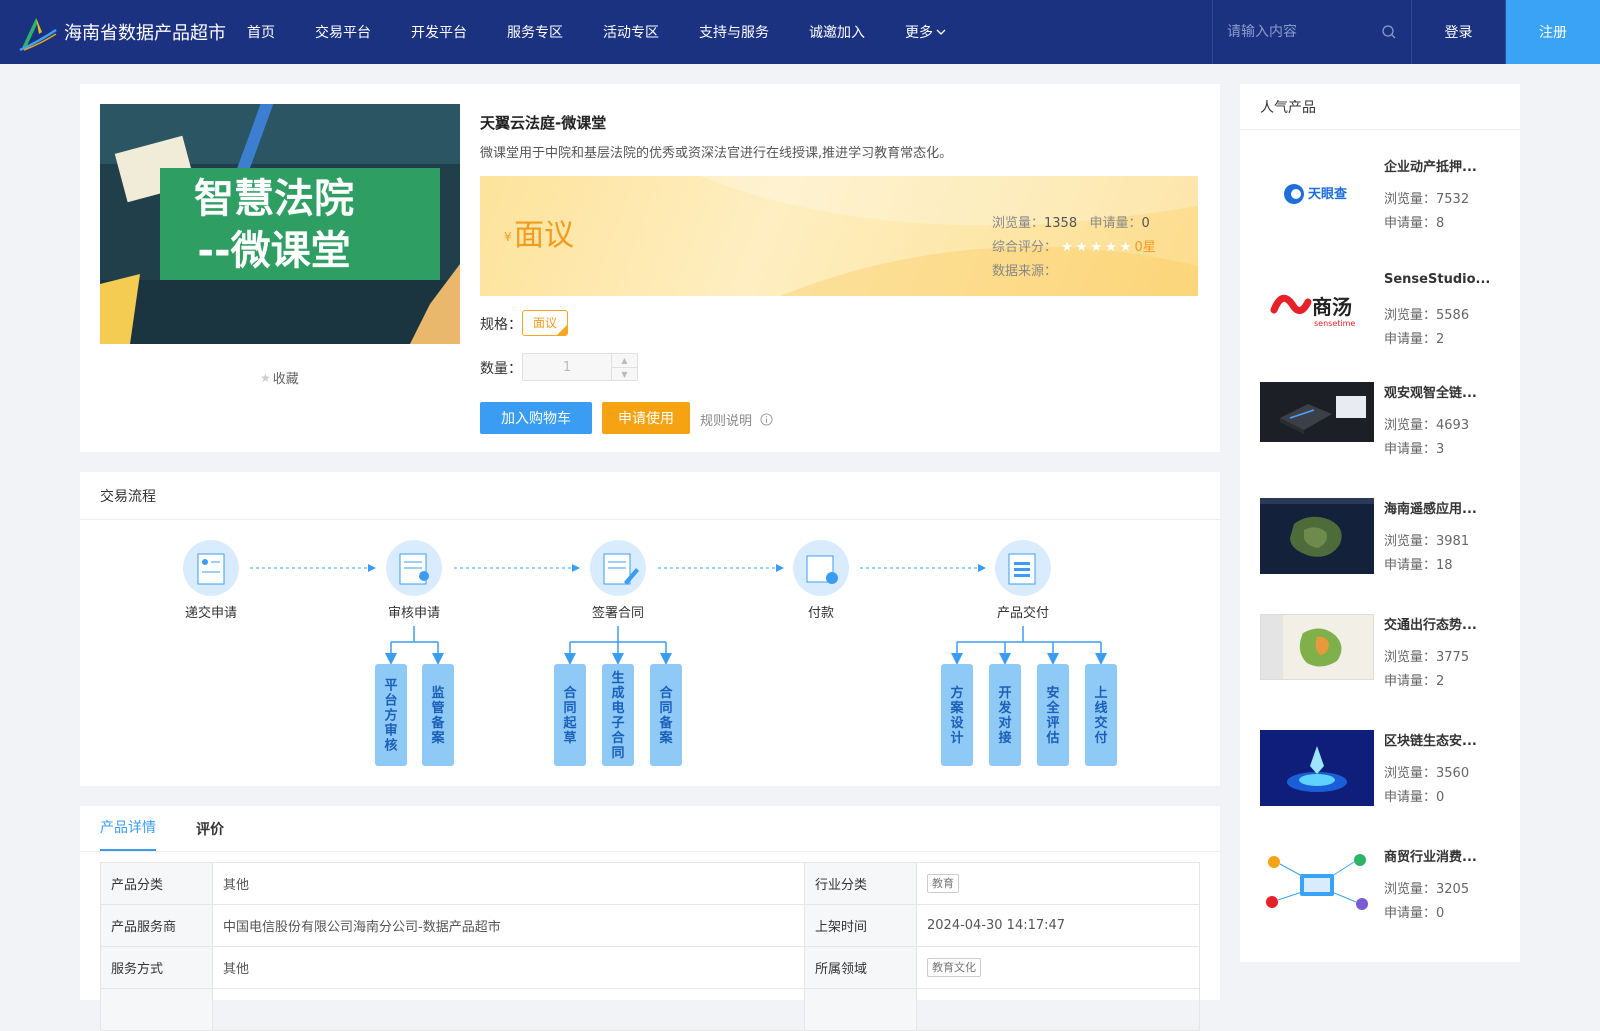  What do you see at coordinates (1061, 223) in the screenshot?
I see `views-count: 1358` at bounding box center [1061, 223].